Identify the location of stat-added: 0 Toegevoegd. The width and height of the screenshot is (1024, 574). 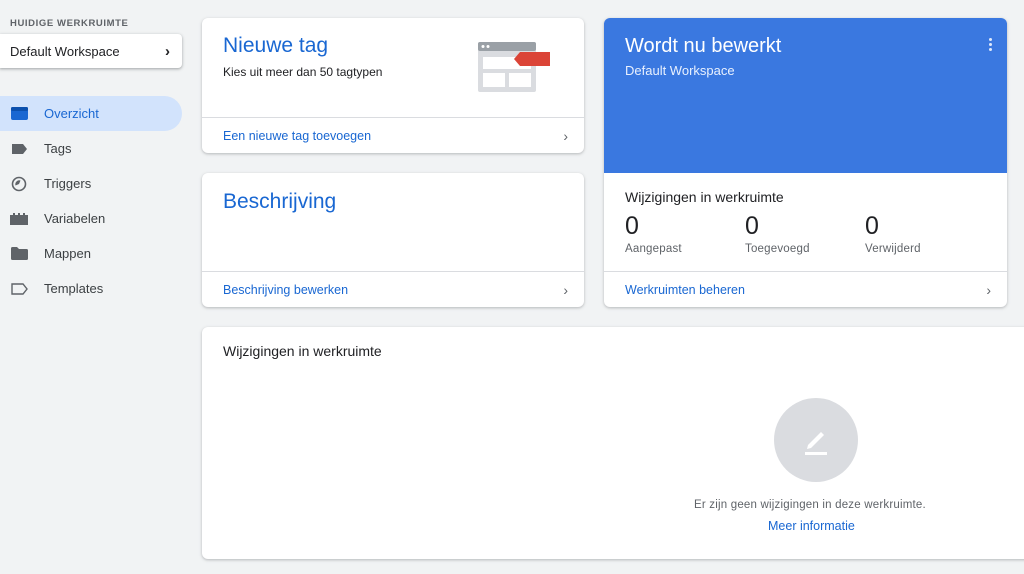
(777, 233).